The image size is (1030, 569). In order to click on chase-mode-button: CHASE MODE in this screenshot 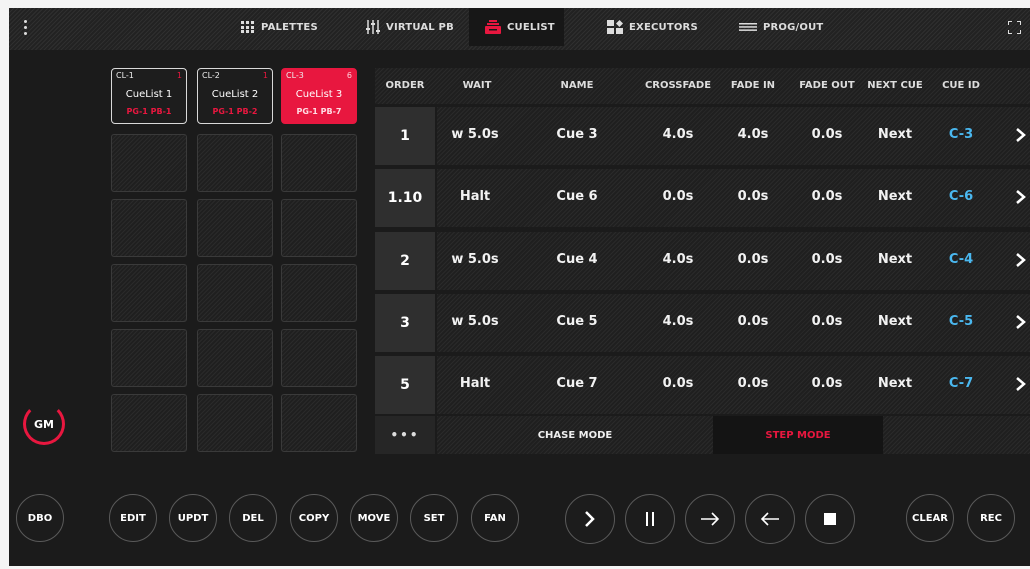, I will do `click(575, 435)`.